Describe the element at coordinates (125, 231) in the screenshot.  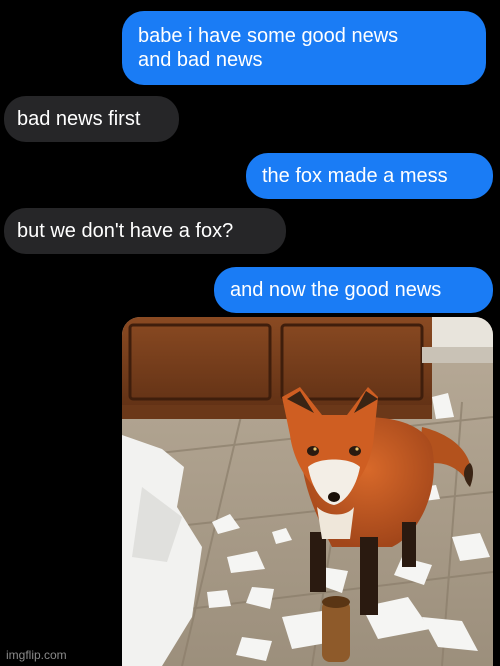
I see `message-text: but we don't have a fox?` at that location.